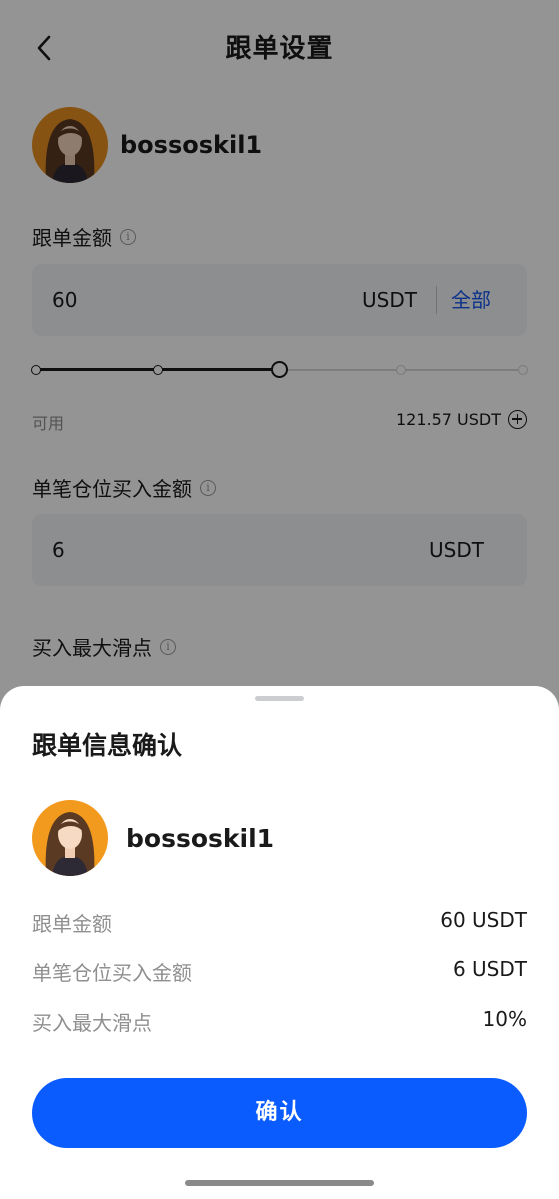 The image size is (559, 1199). I want to click on sheet-trader-profile: bossoskil1, so click(153, 838).